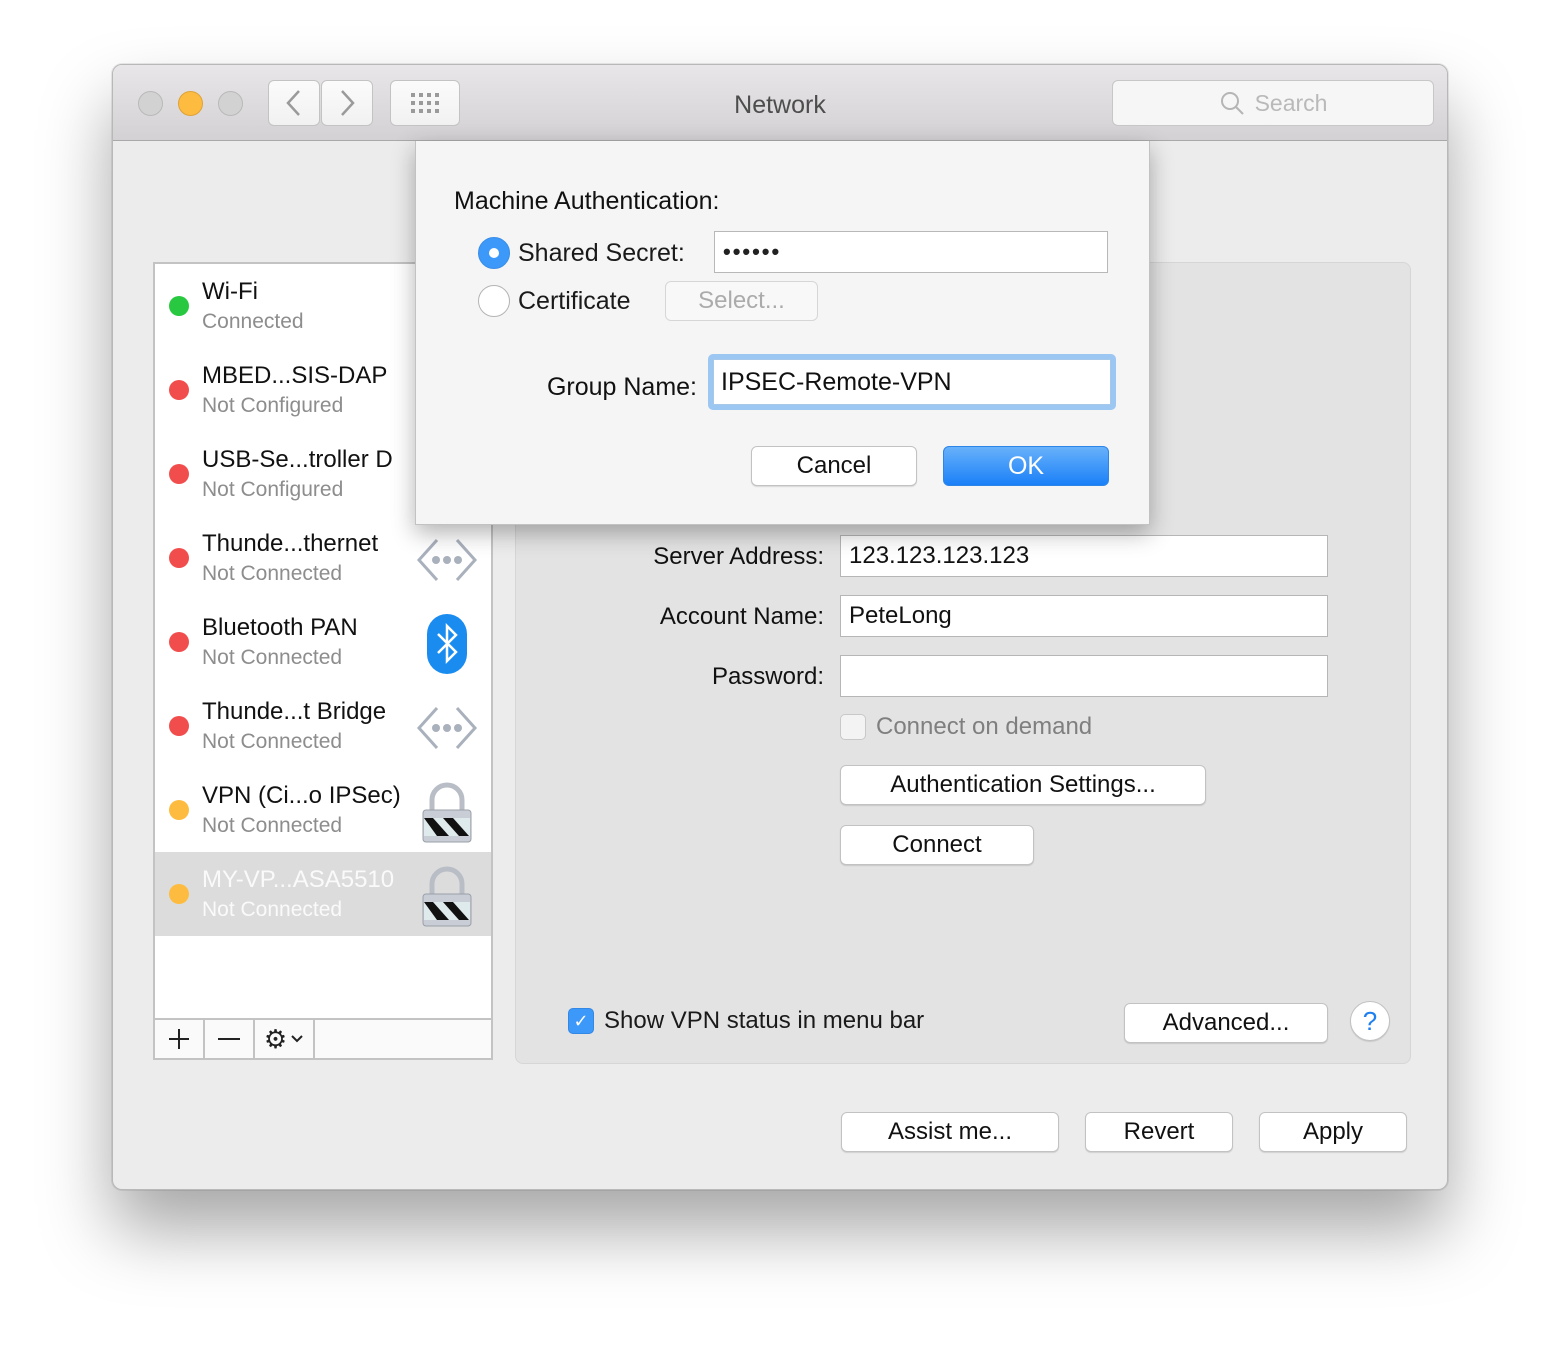  I want to click on service-name: Wi-Fi, so click(230, 291).